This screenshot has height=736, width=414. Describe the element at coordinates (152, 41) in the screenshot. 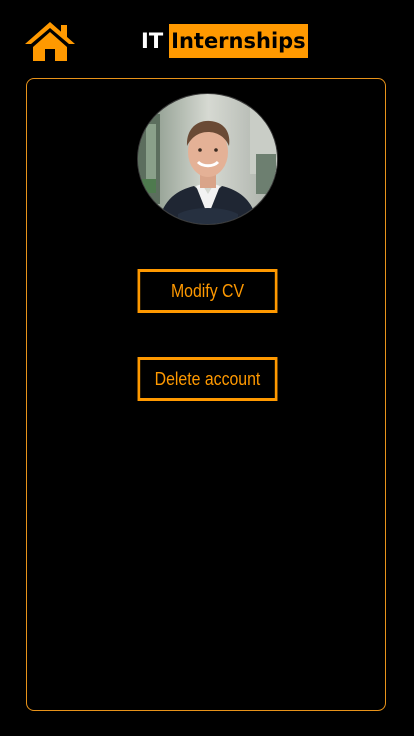

I see `logo-prefix: IT` at that location.